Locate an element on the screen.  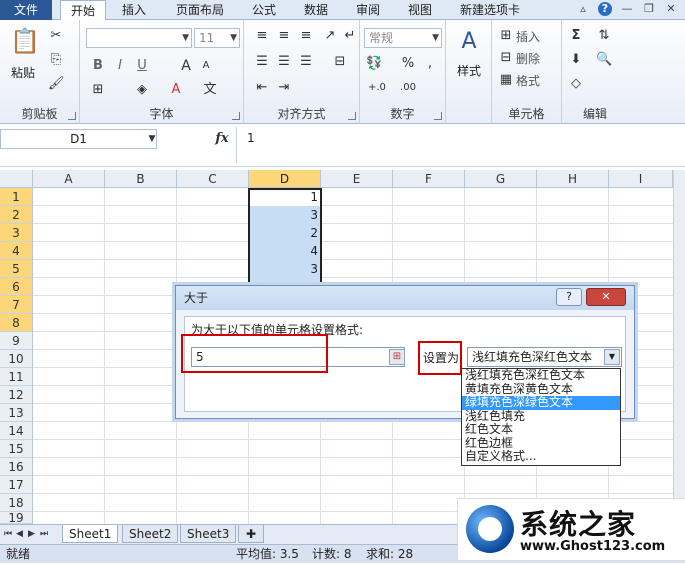
window-restore-icon: ❐ is located at coordinates (649, 9).